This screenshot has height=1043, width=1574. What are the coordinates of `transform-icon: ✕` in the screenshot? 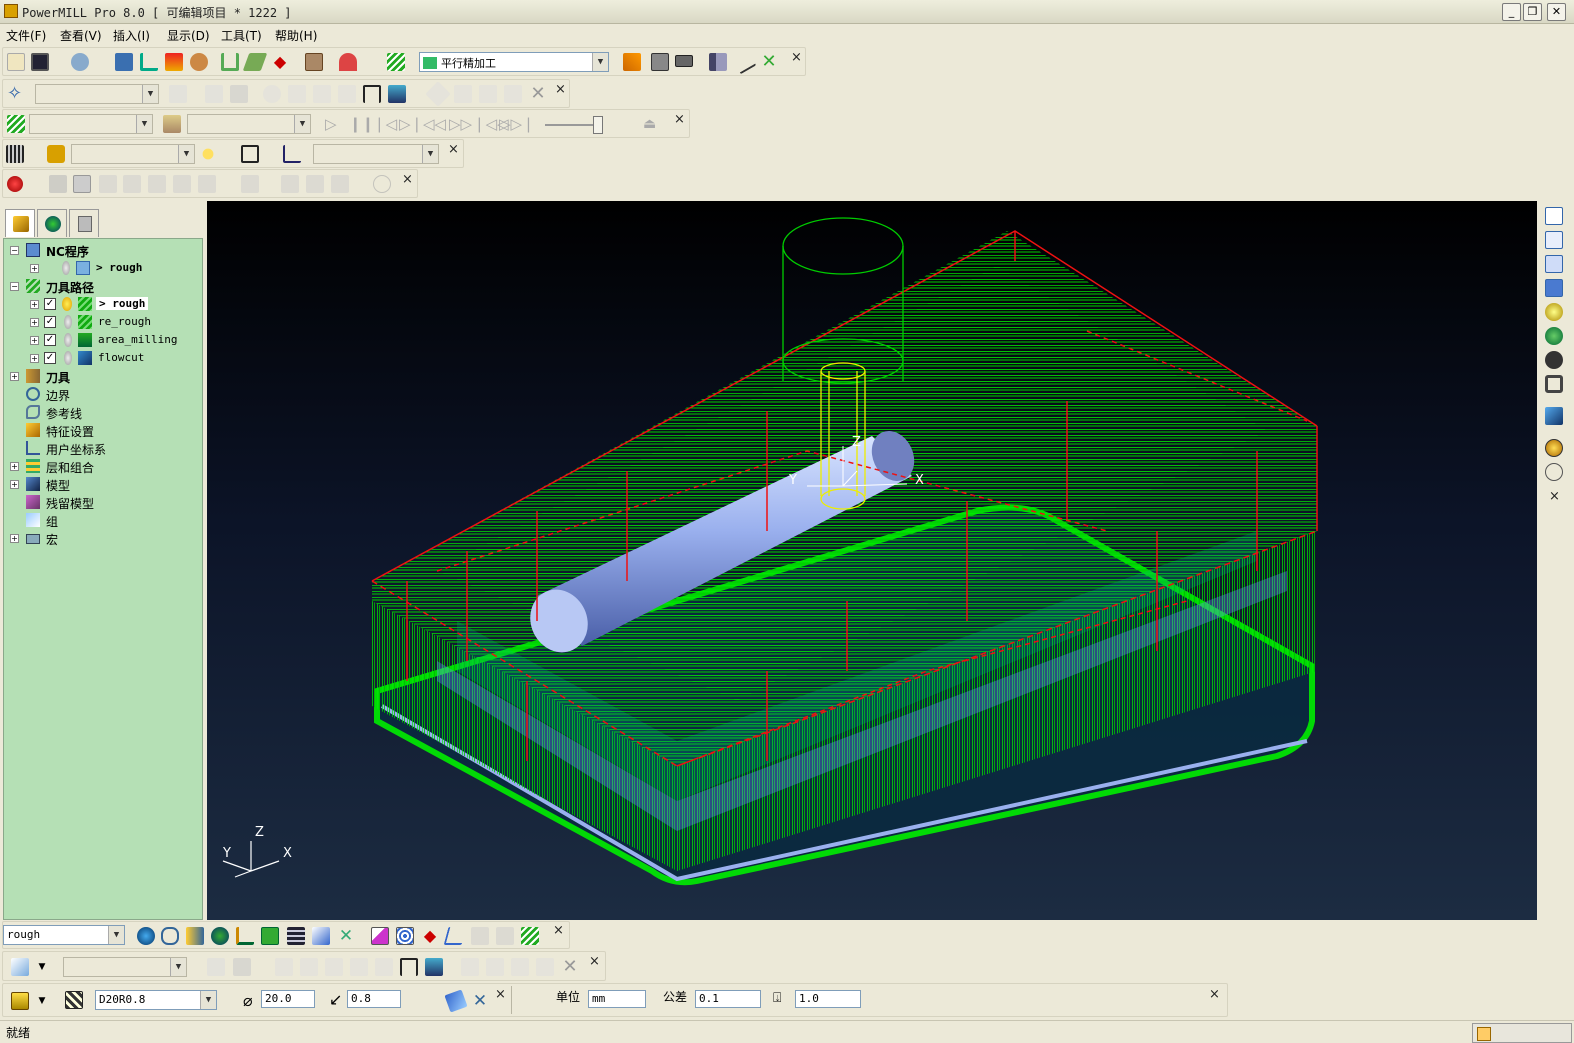 It's located at (769, 62).